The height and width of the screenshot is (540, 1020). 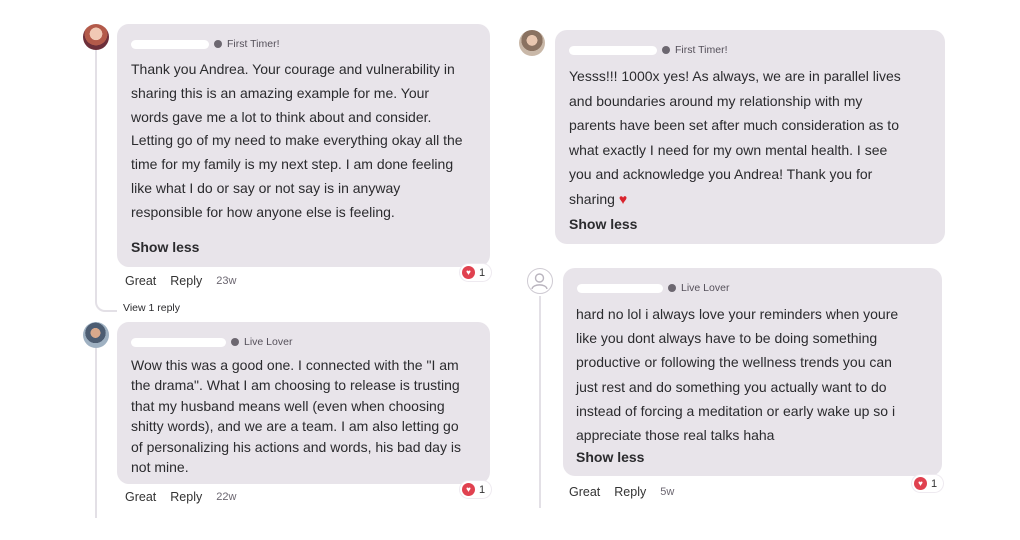 I want to click on heart-emoji-icon: ♥, so click(x=623, y=198).